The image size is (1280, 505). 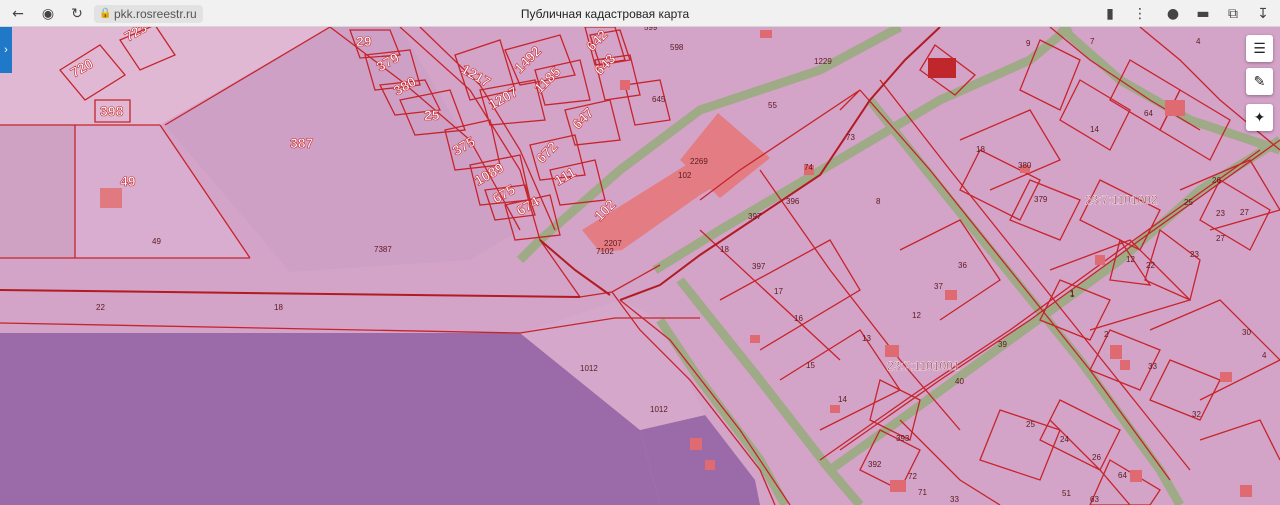 What do you see at coordinates (699, 161) in the screenshot?
I see `parcel-small-label: 2269` at bounding box center [699, 161].